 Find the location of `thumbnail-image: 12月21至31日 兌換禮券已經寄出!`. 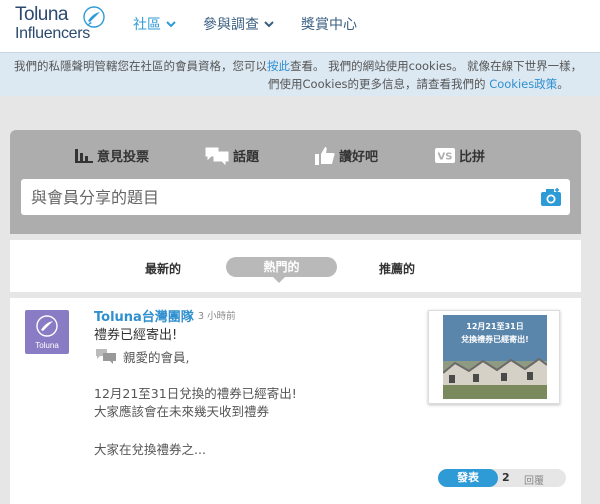

thumbnail-image: 12月21至31日 兌換禮券已經寄出! is located at coordinates (495, 357).